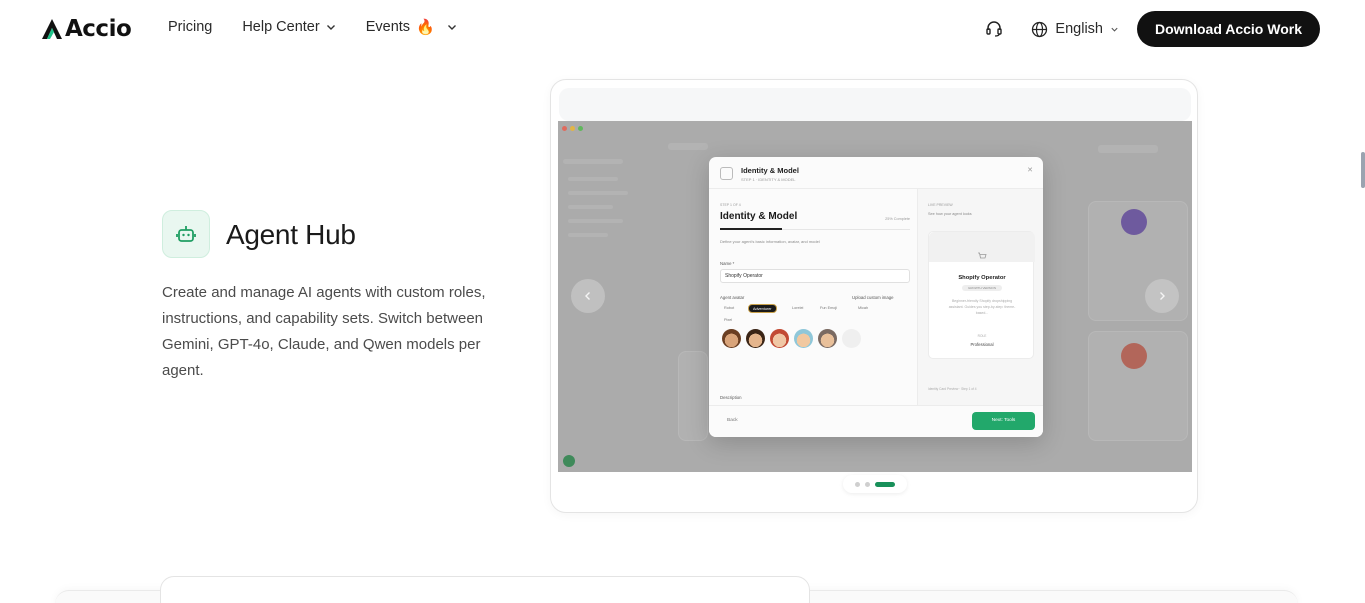 Image resolution: width=1365 pixels, height=603 pixels. I want to click on support-button, so click(994, 29).